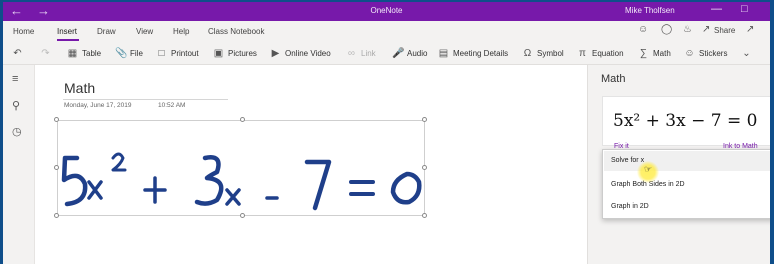 Image resolution: width=774 pixels, height=264 pixels. I want to click on file-button: 📎 File, so click(129, 53).